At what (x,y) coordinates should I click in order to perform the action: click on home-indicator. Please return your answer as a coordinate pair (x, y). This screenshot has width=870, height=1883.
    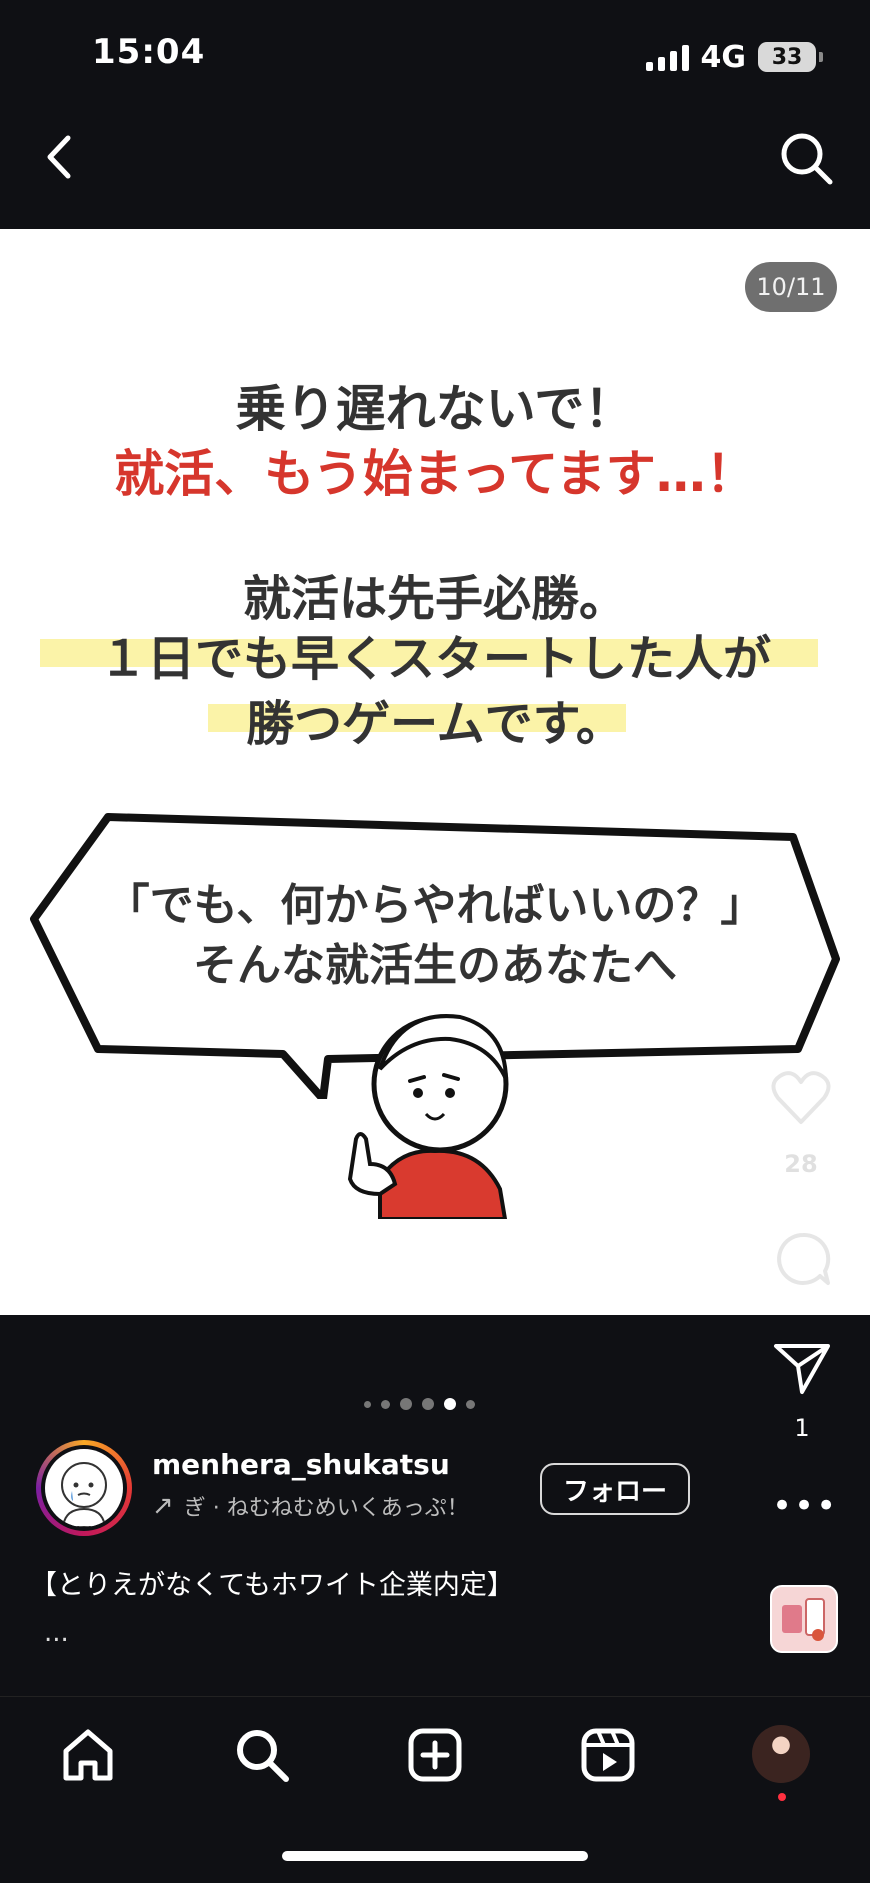
    Looking at the image, I should click on (435, 1856).